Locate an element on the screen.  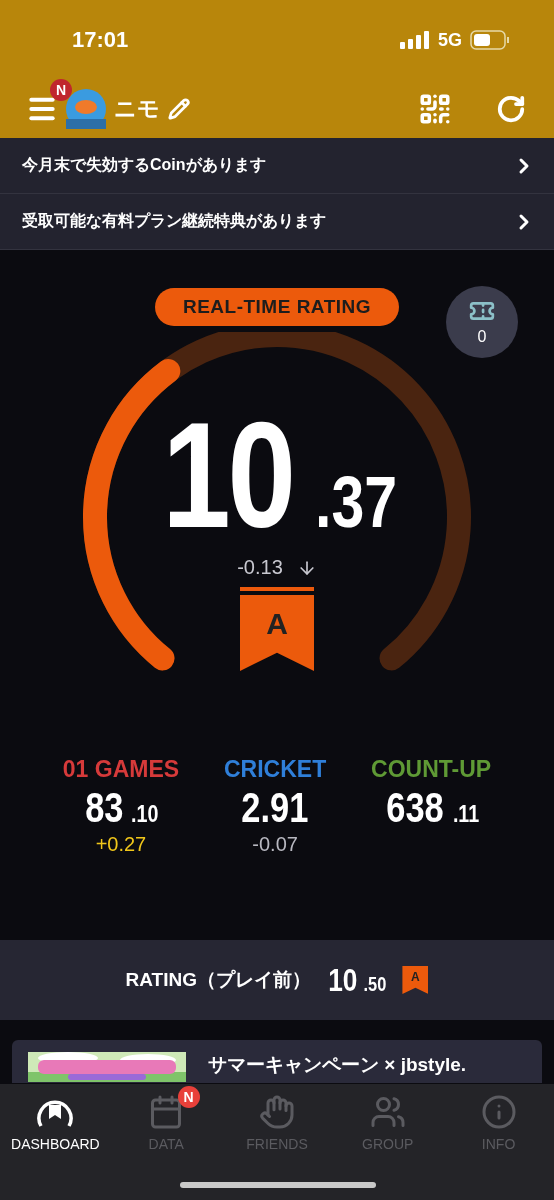
qr-code-icon is located at coordinates (435, 109).